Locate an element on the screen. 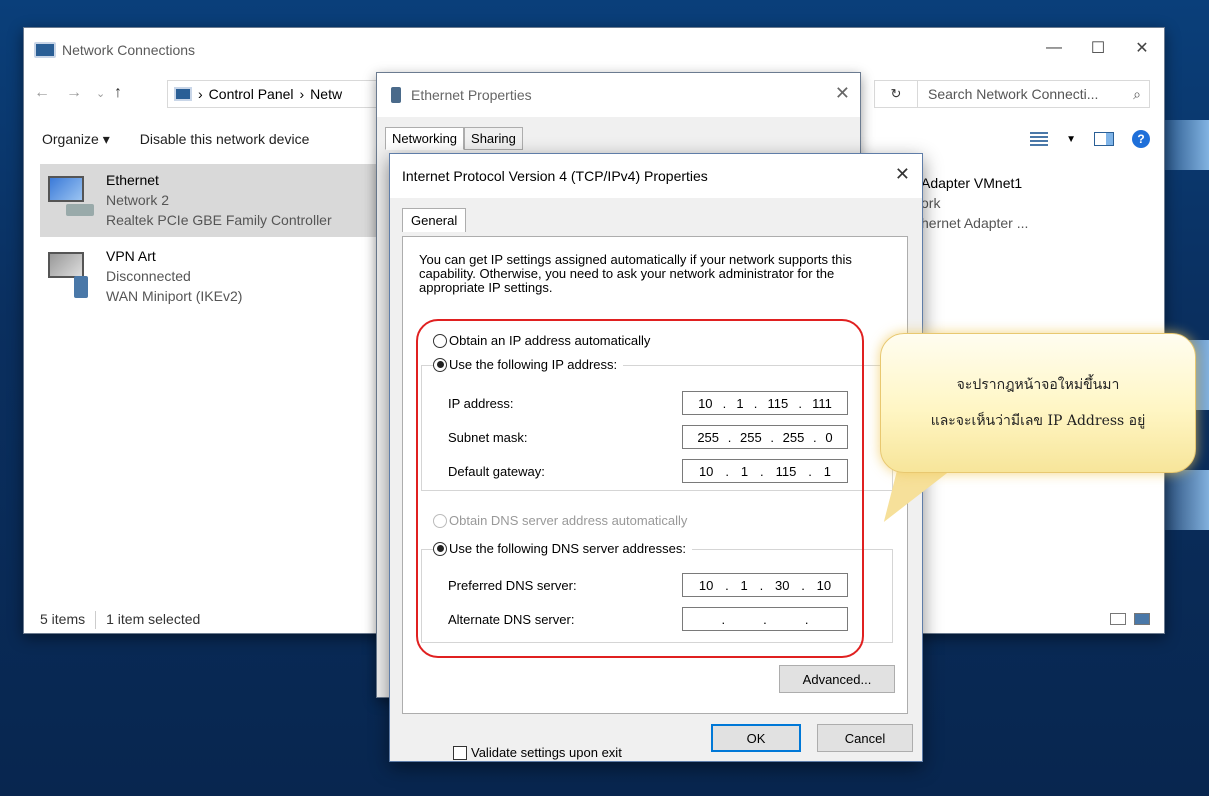  view-dropdown-icon: ▼ is located at coordinates (1071, 139).